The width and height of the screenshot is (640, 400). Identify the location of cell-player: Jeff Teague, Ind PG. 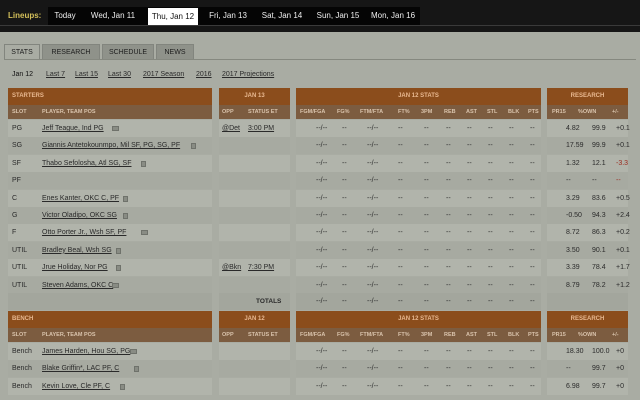
(73, 128).